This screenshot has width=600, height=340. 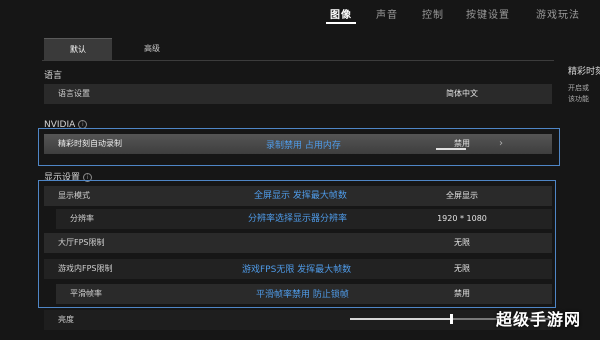 I want to click on annotation-nvidia: 录制禁用 占用内存, so click(x=303, y=146).